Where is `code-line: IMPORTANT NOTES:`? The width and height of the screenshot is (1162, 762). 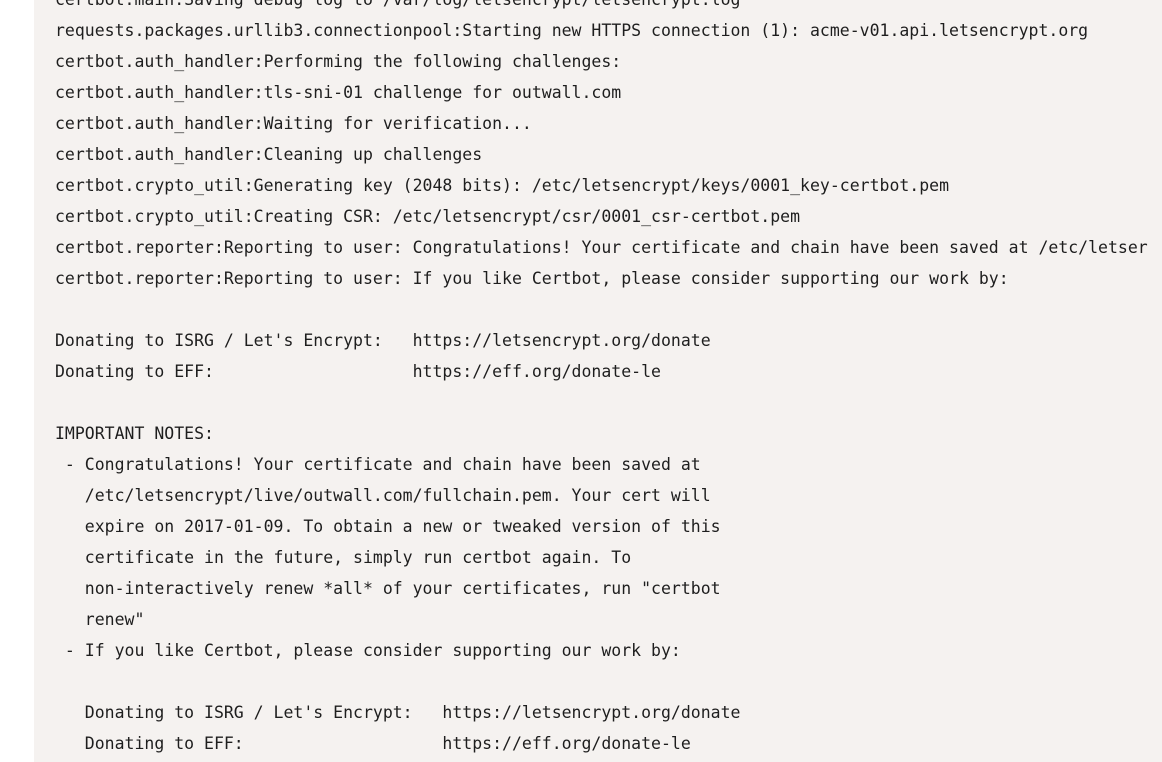
code-line: IMPORTANT NOTES: is located at coordinates (134, 433).